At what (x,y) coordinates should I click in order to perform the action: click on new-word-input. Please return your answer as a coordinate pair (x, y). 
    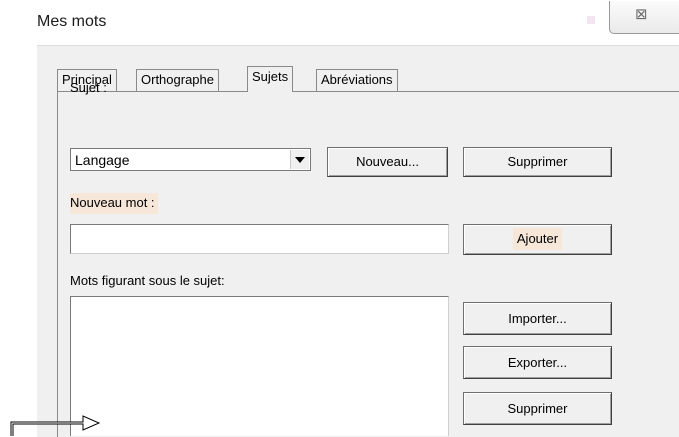
    Looking at the image, I should click on (259, 239).